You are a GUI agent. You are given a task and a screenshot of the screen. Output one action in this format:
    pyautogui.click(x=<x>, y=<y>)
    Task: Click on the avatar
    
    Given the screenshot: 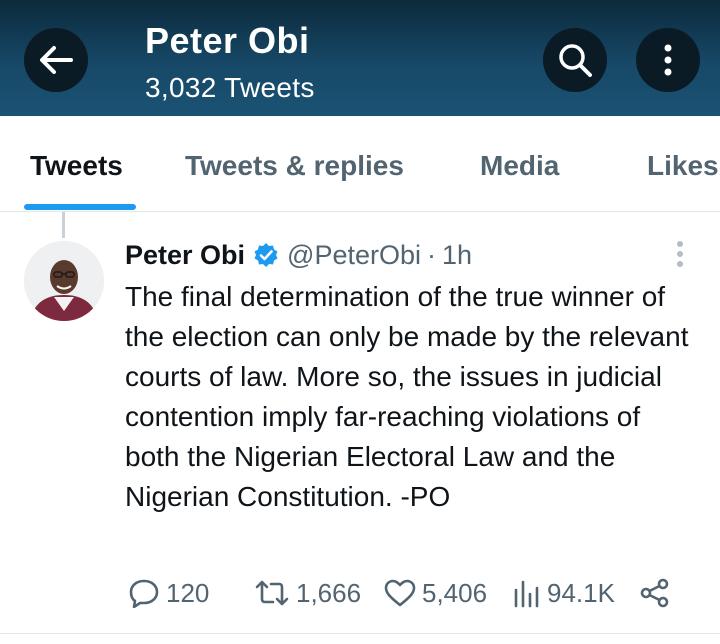 What is the action you would take?
    pyautogui.click(x=64, y=281)
    